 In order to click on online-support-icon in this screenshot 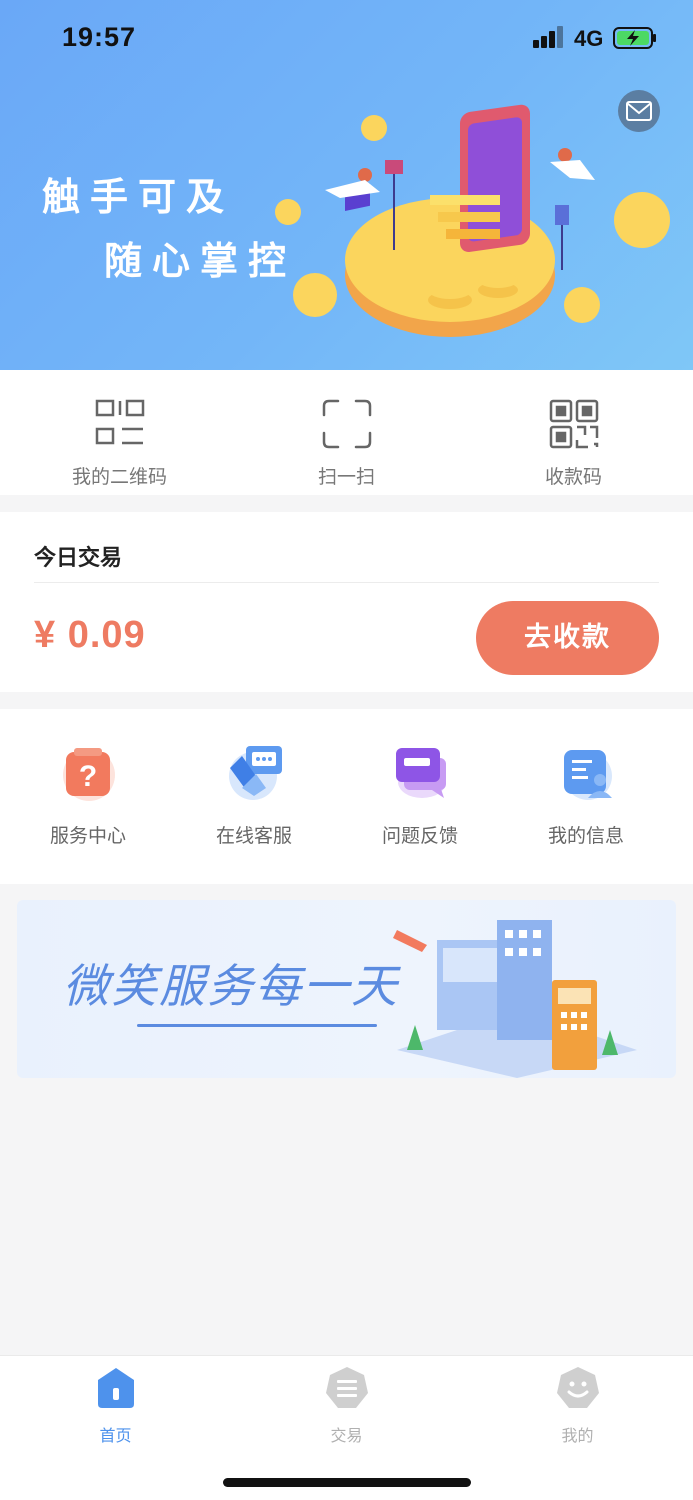, I will do `click(255, 773)`.